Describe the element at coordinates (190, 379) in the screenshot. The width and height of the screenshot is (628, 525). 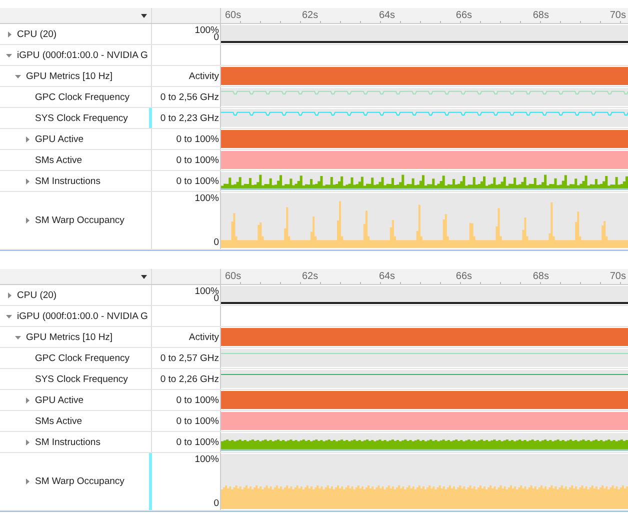
I see `range-label: 0 to 2,26 GHz` at that location.